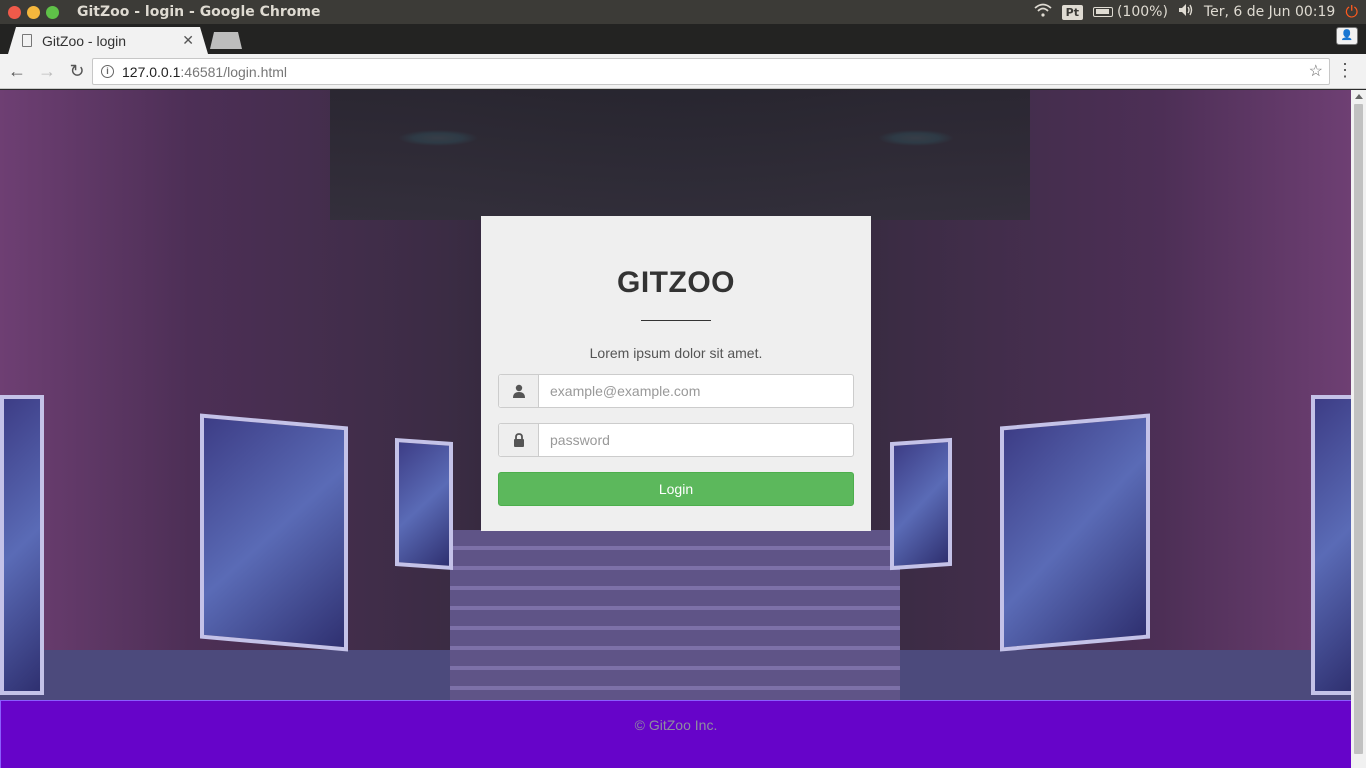 This screenshot has width=1366, height=768. I want to click on scroll-up-arrow-icon, so click(1359, 96).